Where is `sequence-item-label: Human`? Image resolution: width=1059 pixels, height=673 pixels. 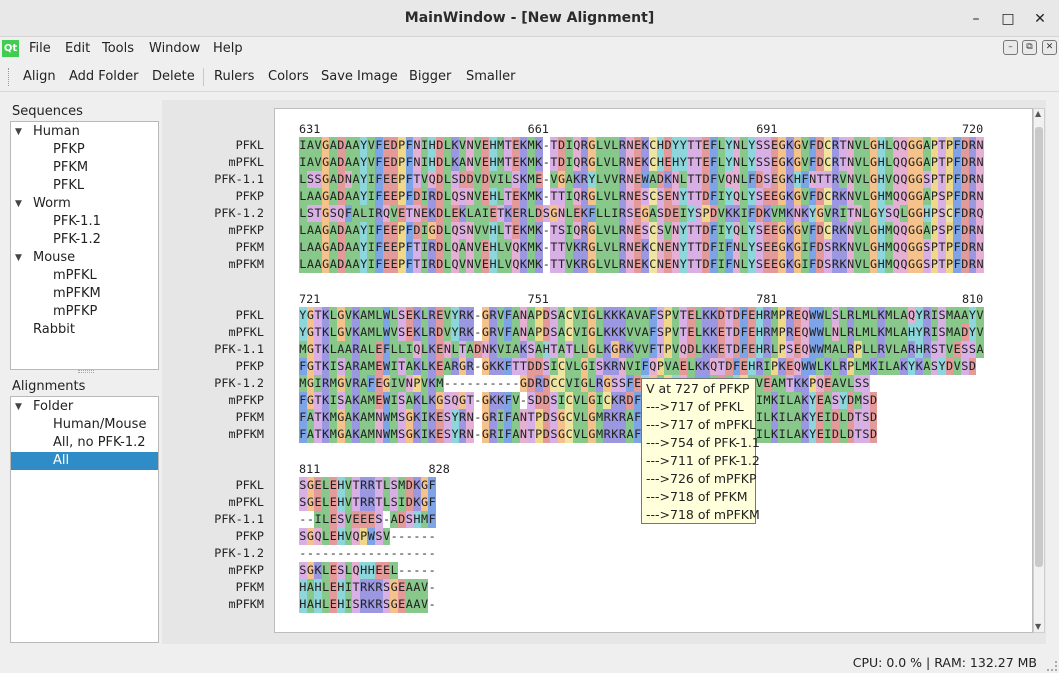 sequence-item-label: Human is located at coordinates (56, 131).